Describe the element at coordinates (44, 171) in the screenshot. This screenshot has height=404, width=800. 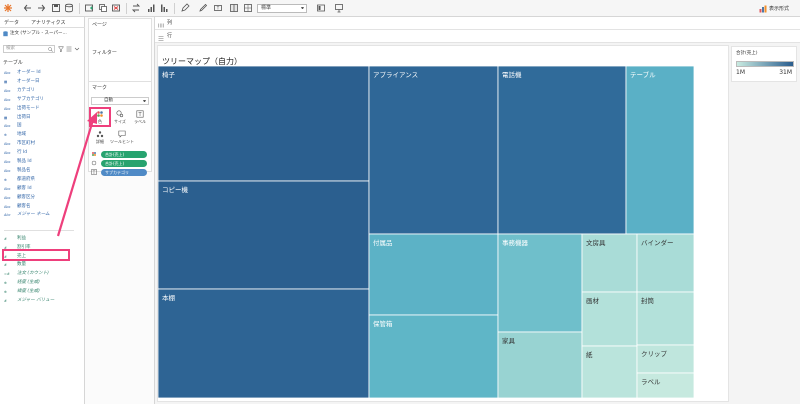
I see `field-item: Abc 製品名` at that location.